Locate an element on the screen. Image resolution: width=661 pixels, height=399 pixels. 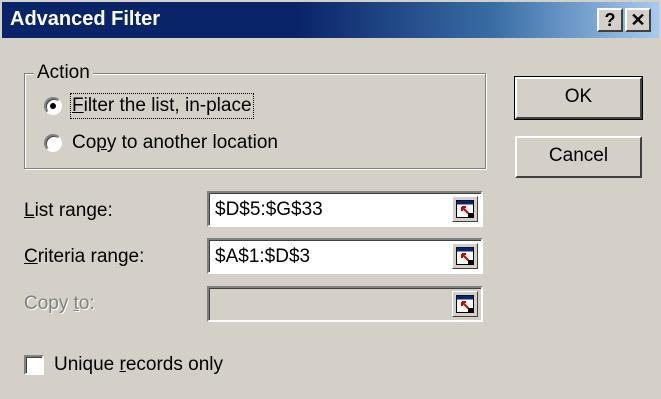
window-title: Advanced Filter is located at coordinates (85, 19).